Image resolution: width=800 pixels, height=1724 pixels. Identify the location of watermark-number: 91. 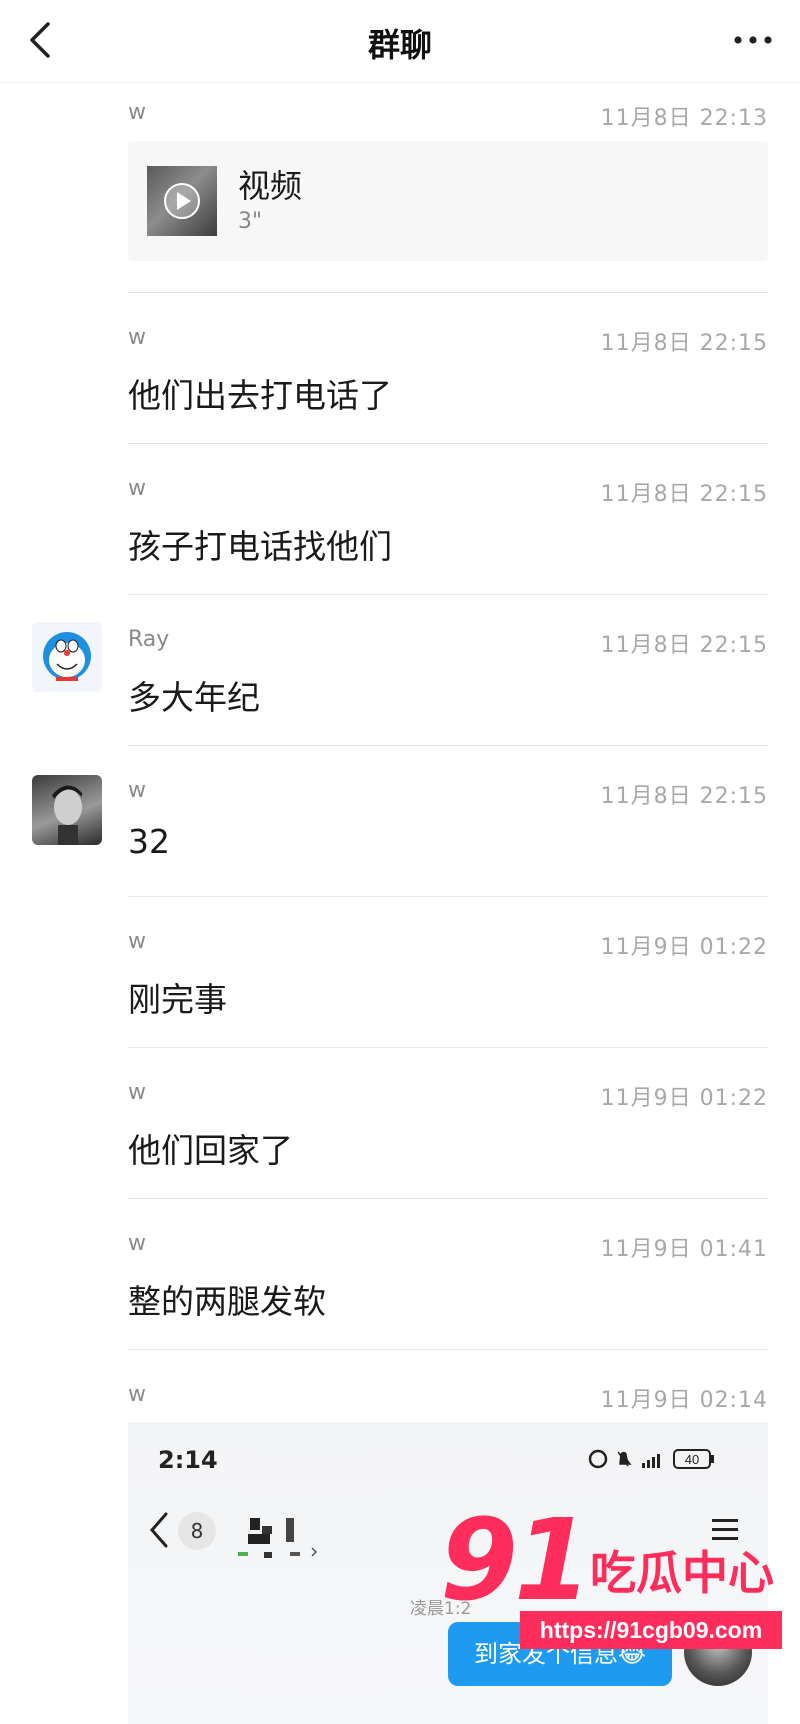
(516, 1561).